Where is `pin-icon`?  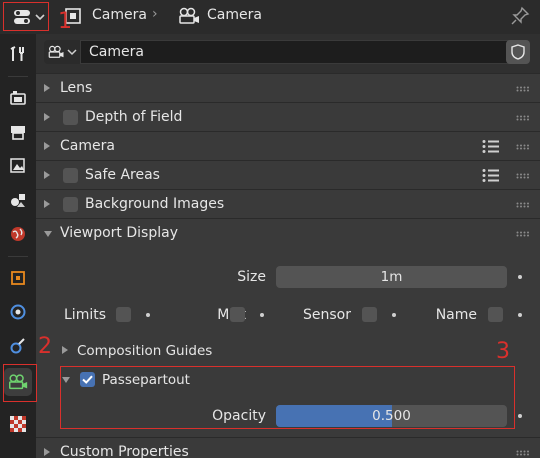 pin-icon is located at coordinates (520, 16).